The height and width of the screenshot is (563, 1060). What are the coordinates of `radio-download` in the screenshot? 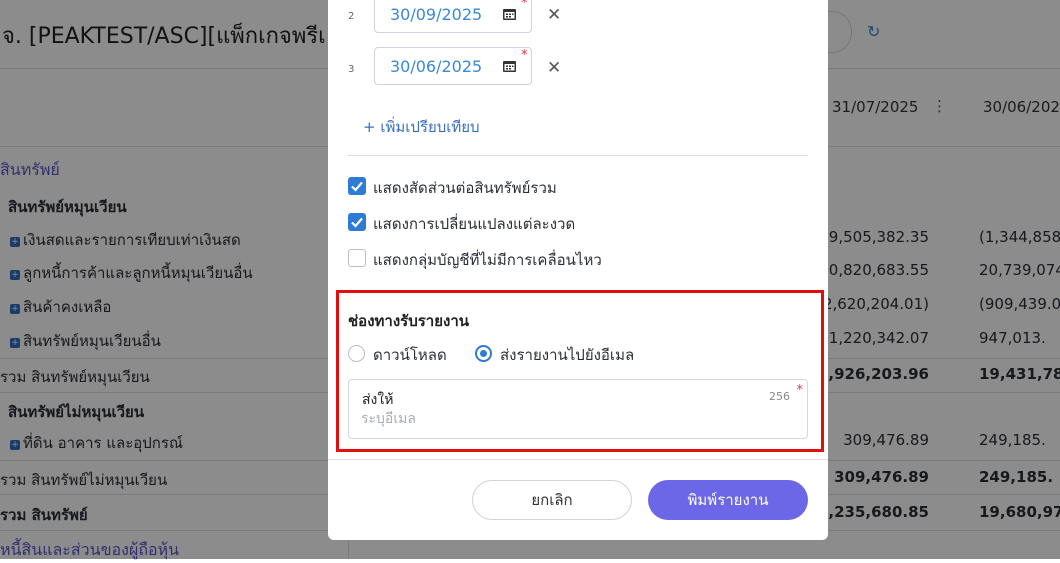 It's located at (356, 353).